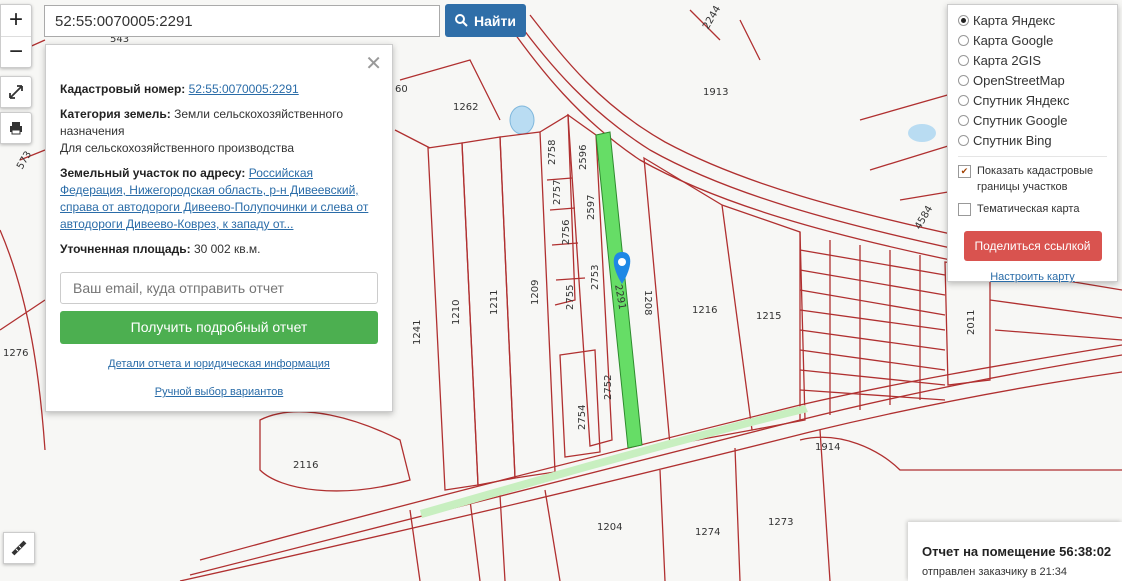  I want to click on svg-text: 1241, so click(417, 332).